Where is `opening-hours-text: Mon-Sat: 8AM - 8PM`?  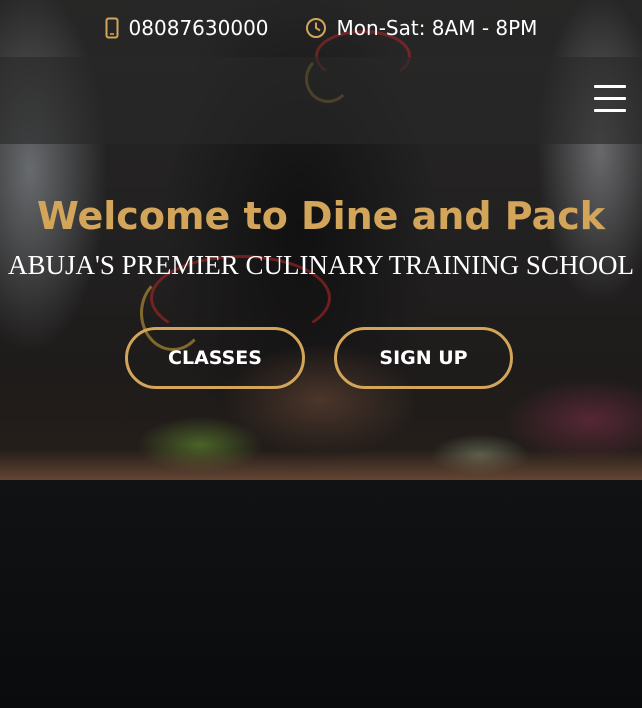 opening-hours-text: Mon-Sat: 8AM - 8PM is located at coordinates (437, 28).